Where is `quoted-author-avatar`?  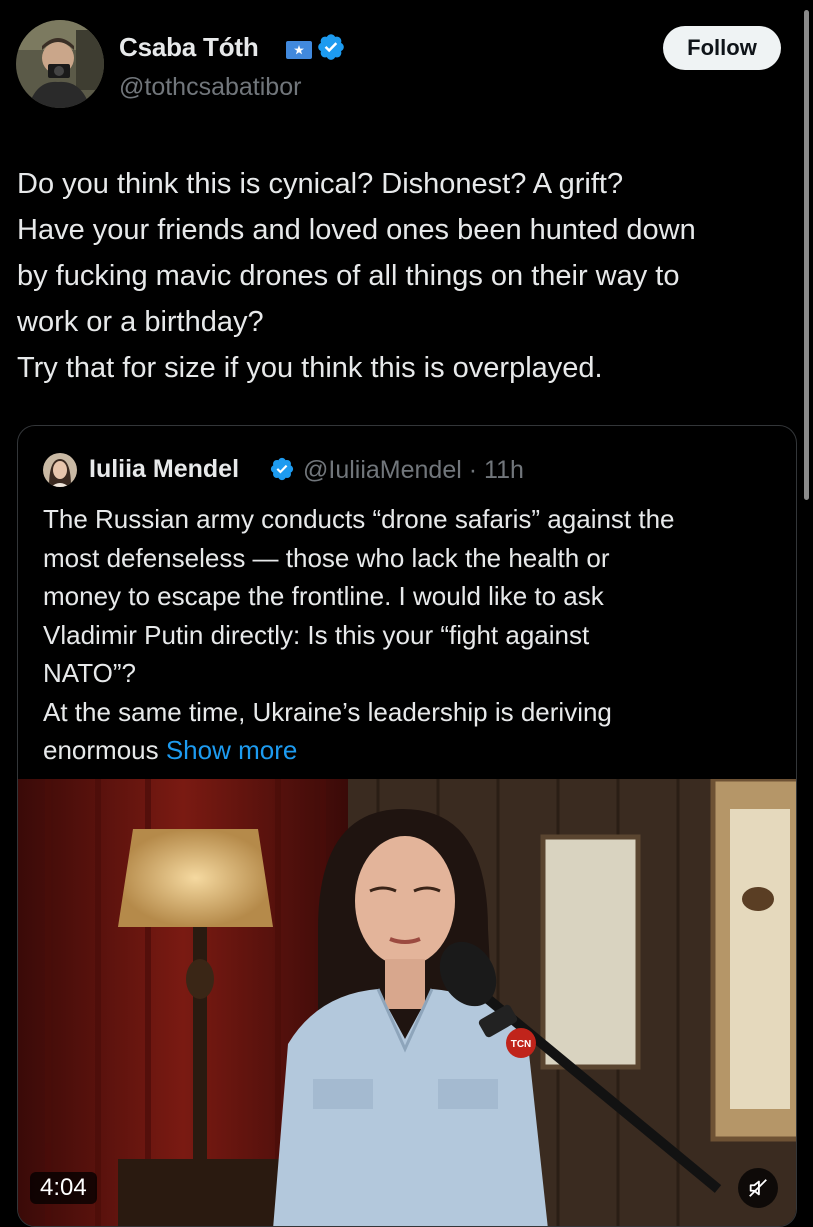 quoted-author-avatar is located at coordinates (60, 470).